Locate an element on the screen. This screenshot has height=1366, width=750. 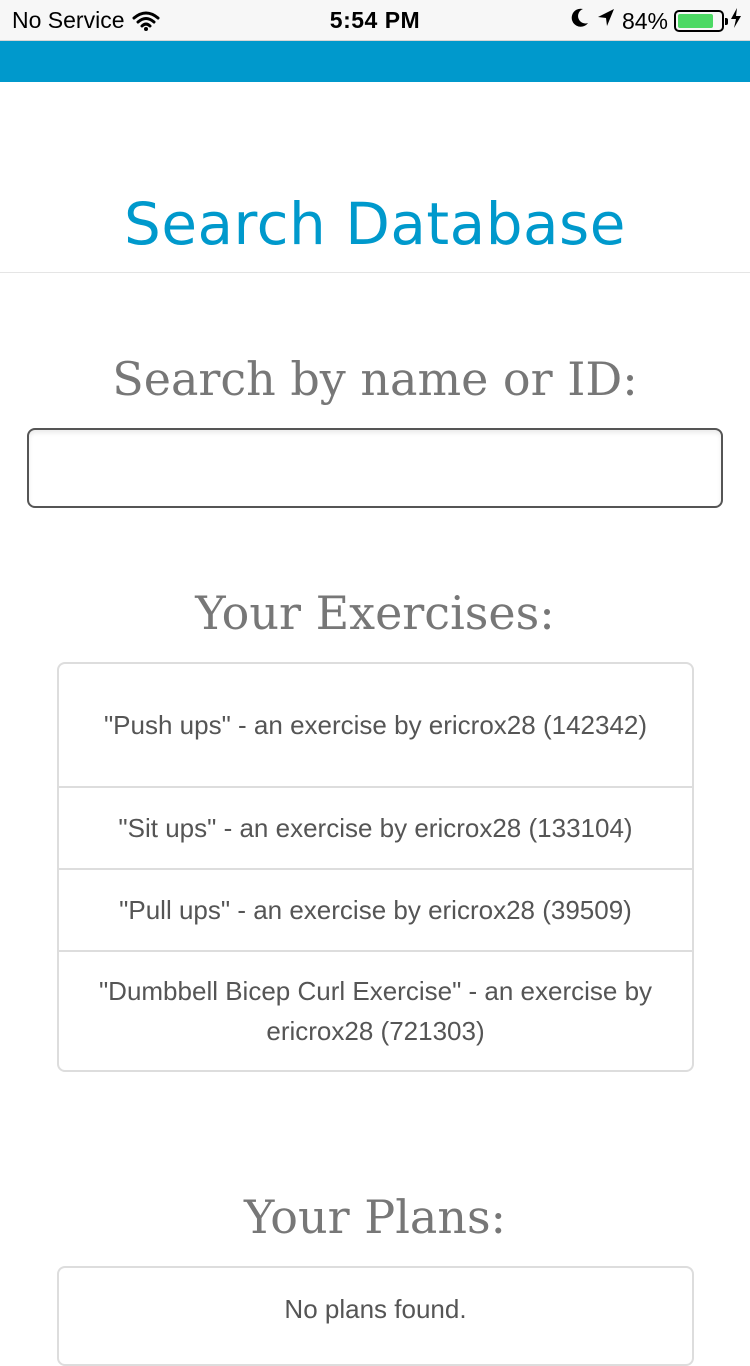
plans-heading: Your Plans: is located at coordinates (375, 1217).